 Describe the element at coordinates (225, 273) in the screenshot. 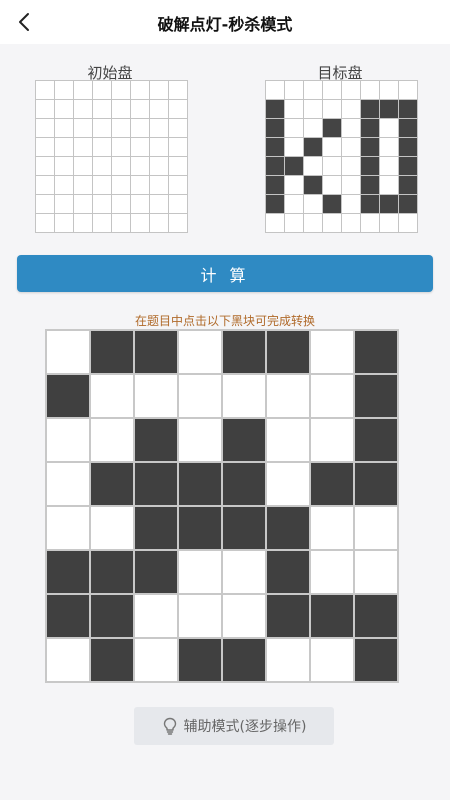

I see `calculate-button: 计 算` at that location.